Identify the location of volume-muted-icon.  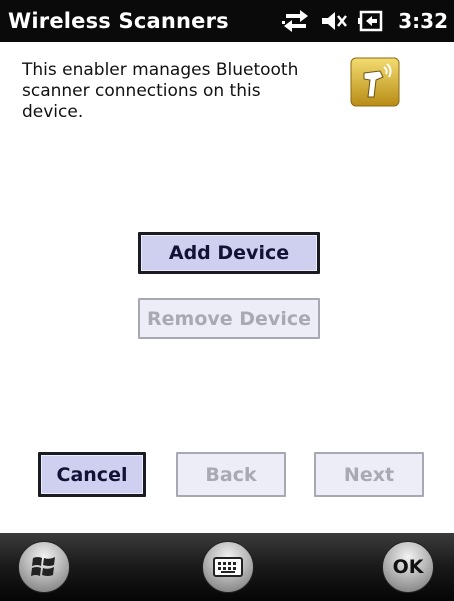
(335, 21).